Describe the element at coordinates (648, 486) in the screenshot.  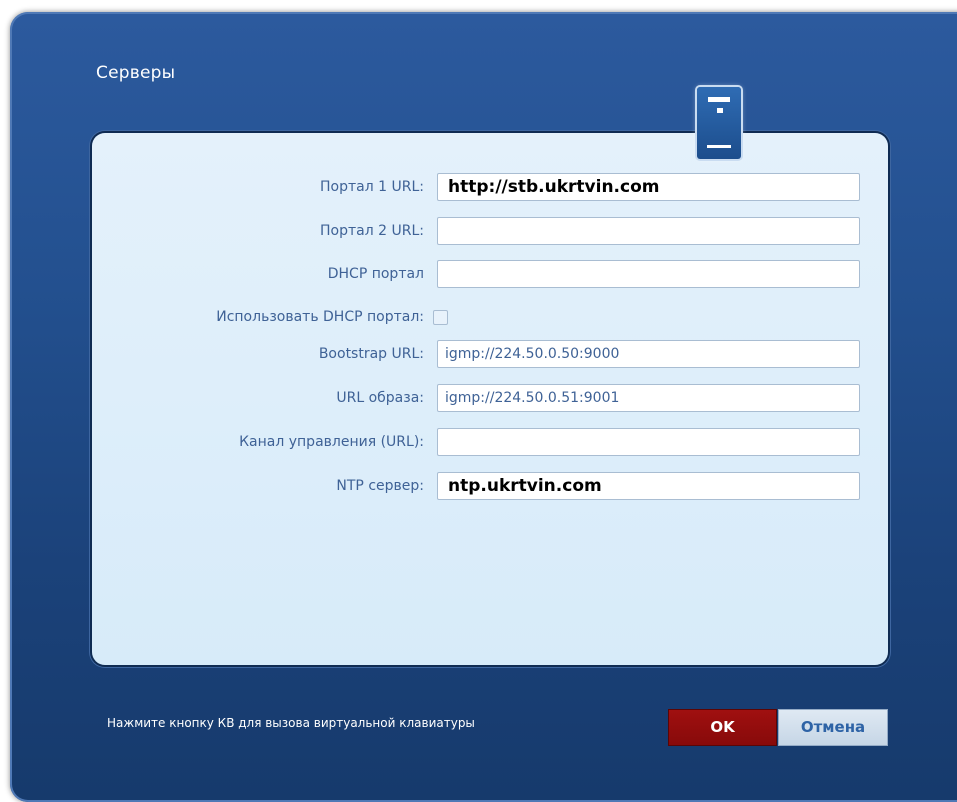
I see `ntp-server-input: ntp.ukrtvin.com` at that location.